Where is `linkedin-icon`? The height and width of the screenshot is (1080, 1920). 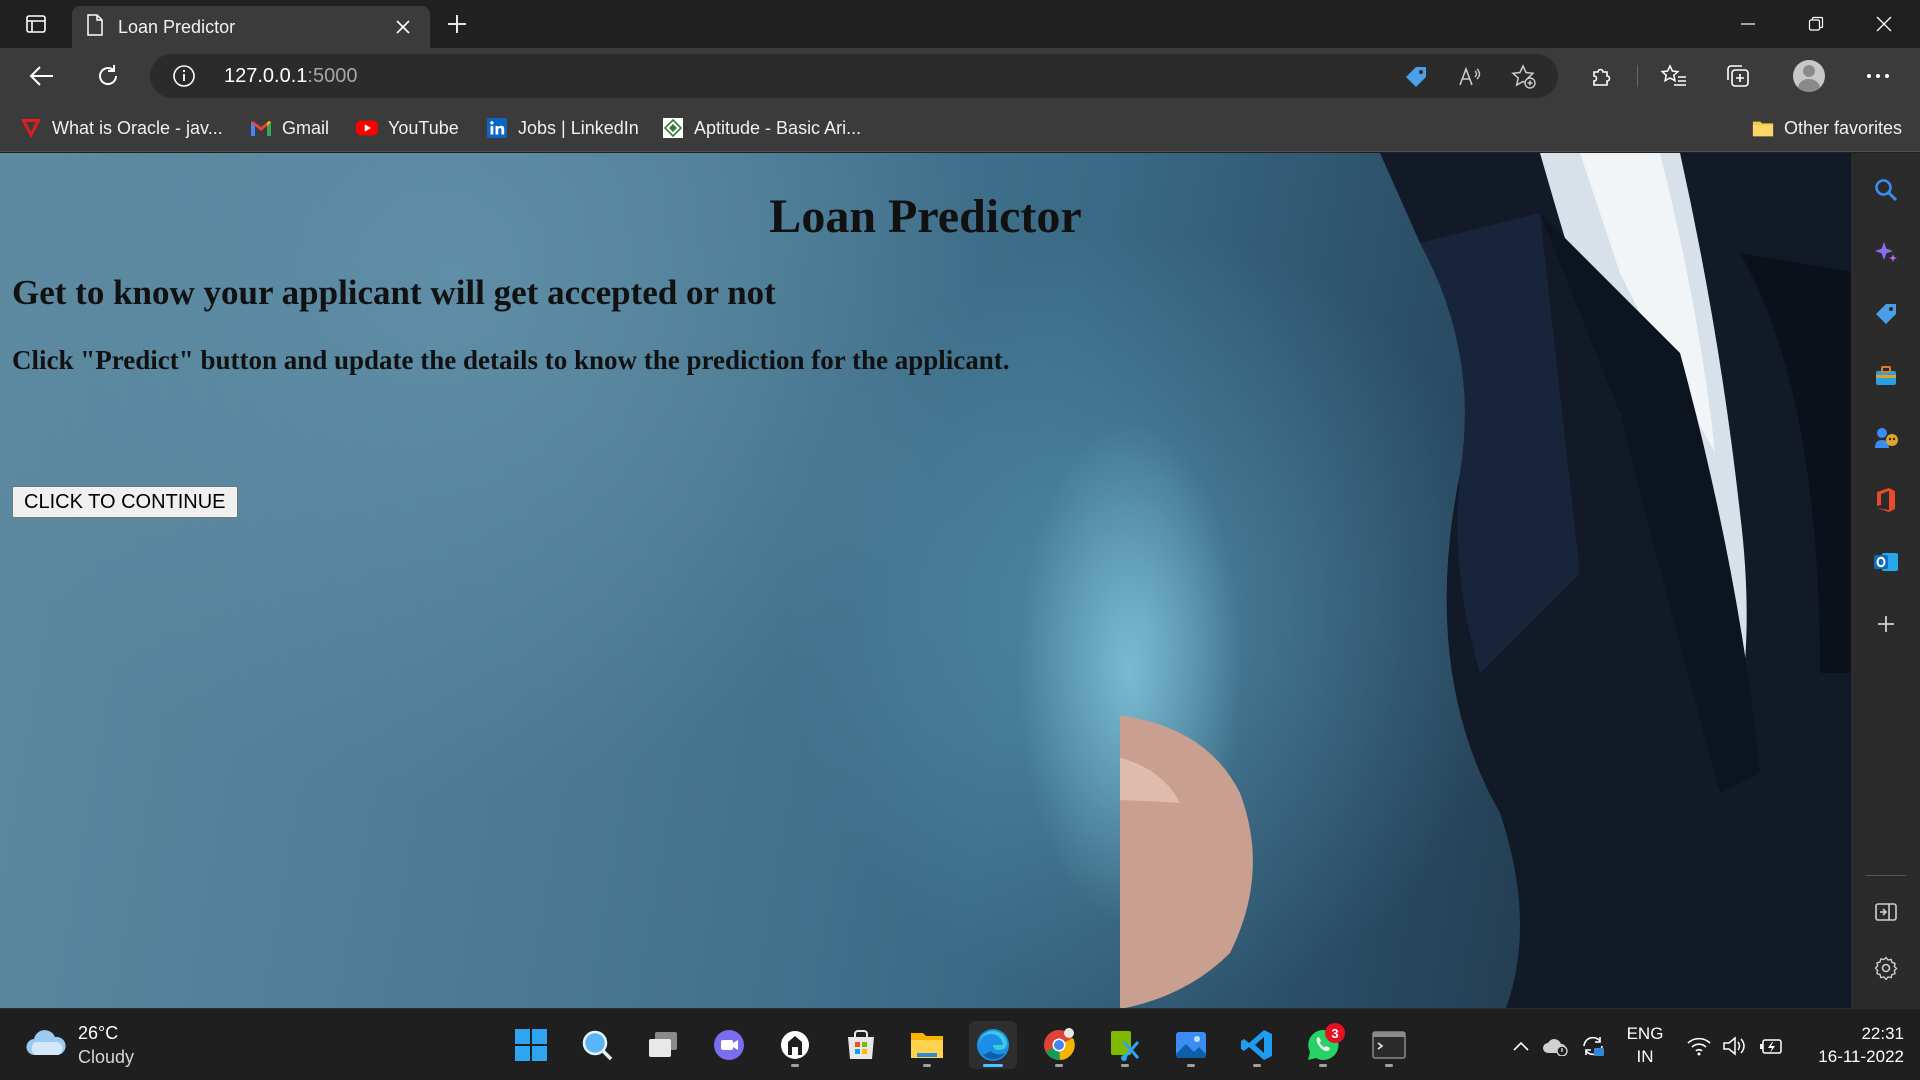
linkedin-icon is located at coordinates (497, 128).